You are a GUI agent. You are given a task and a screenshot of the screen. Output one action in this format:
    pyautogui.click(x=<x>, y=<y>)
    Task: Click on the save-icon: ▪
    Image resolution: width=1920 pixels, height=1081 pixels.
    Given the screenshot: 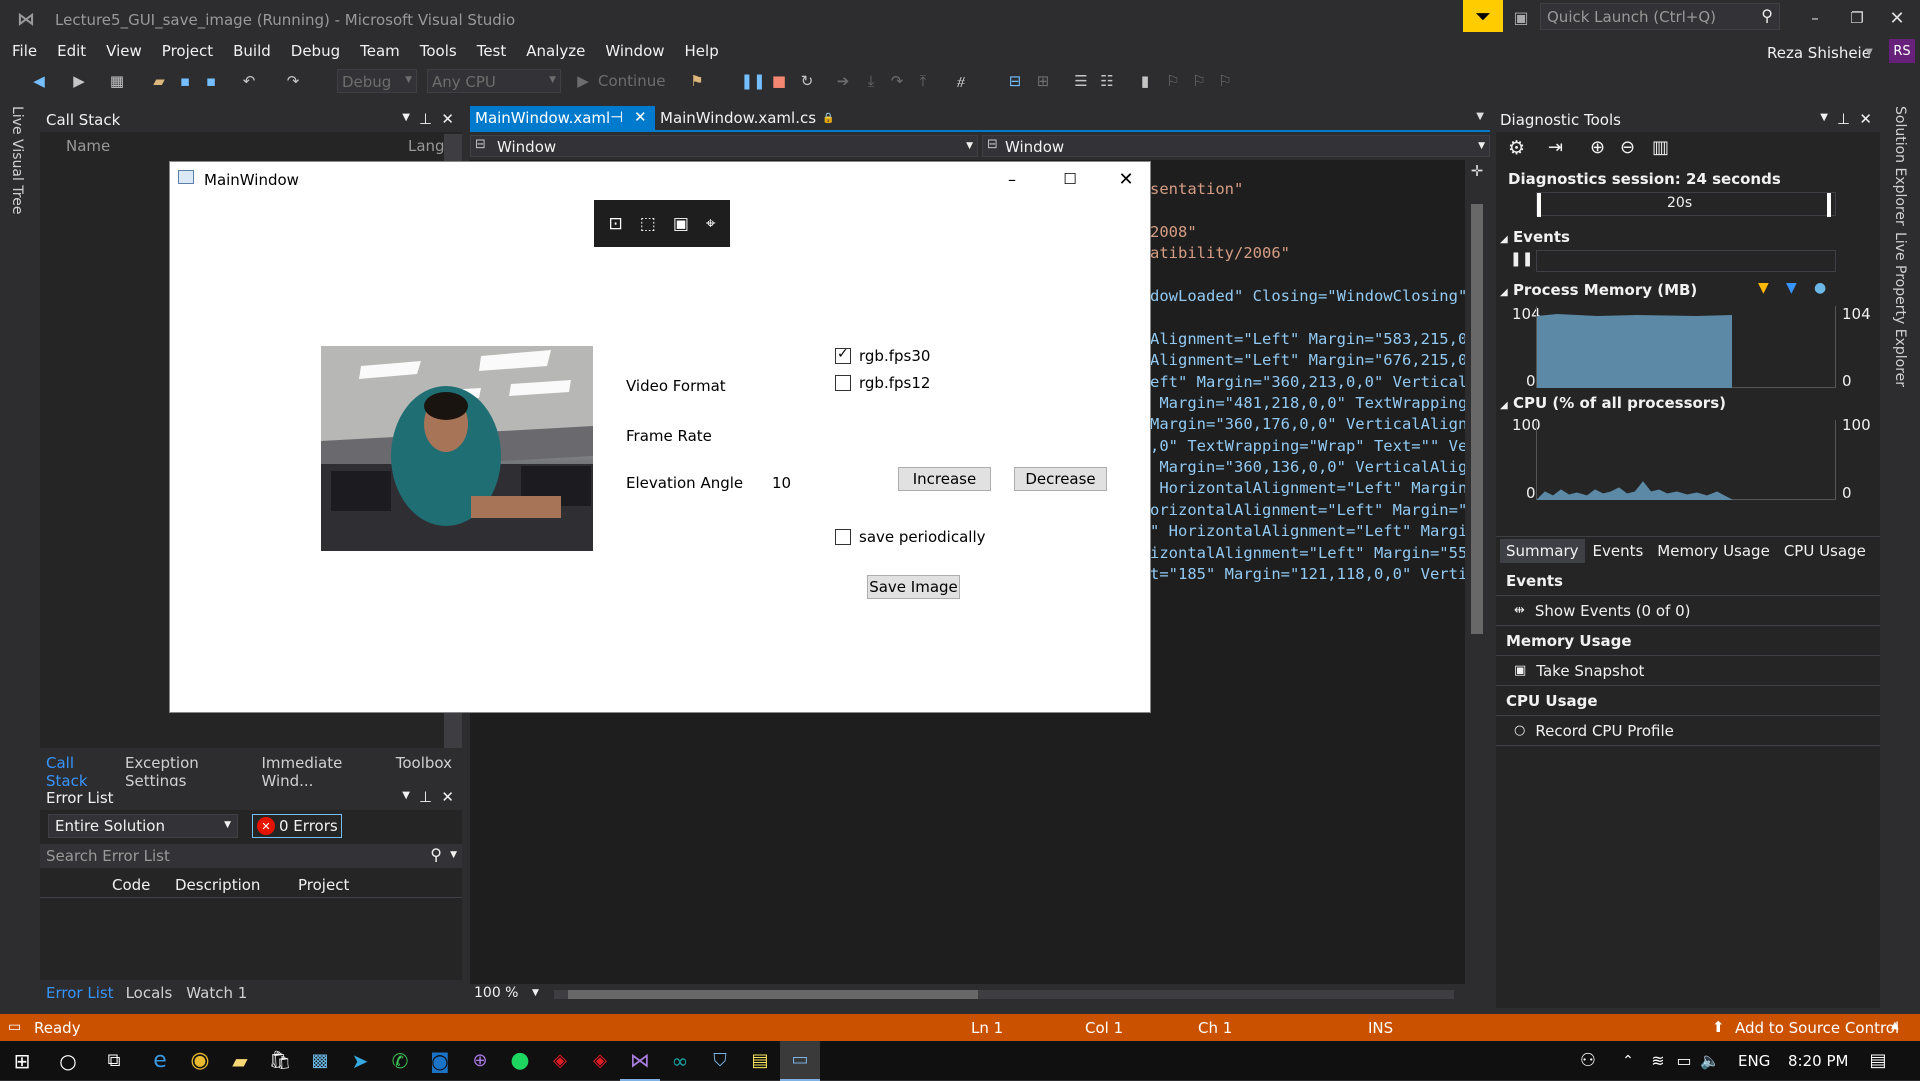 What is the action you would take?
    pyautogui.click(x=185, y=81)
    